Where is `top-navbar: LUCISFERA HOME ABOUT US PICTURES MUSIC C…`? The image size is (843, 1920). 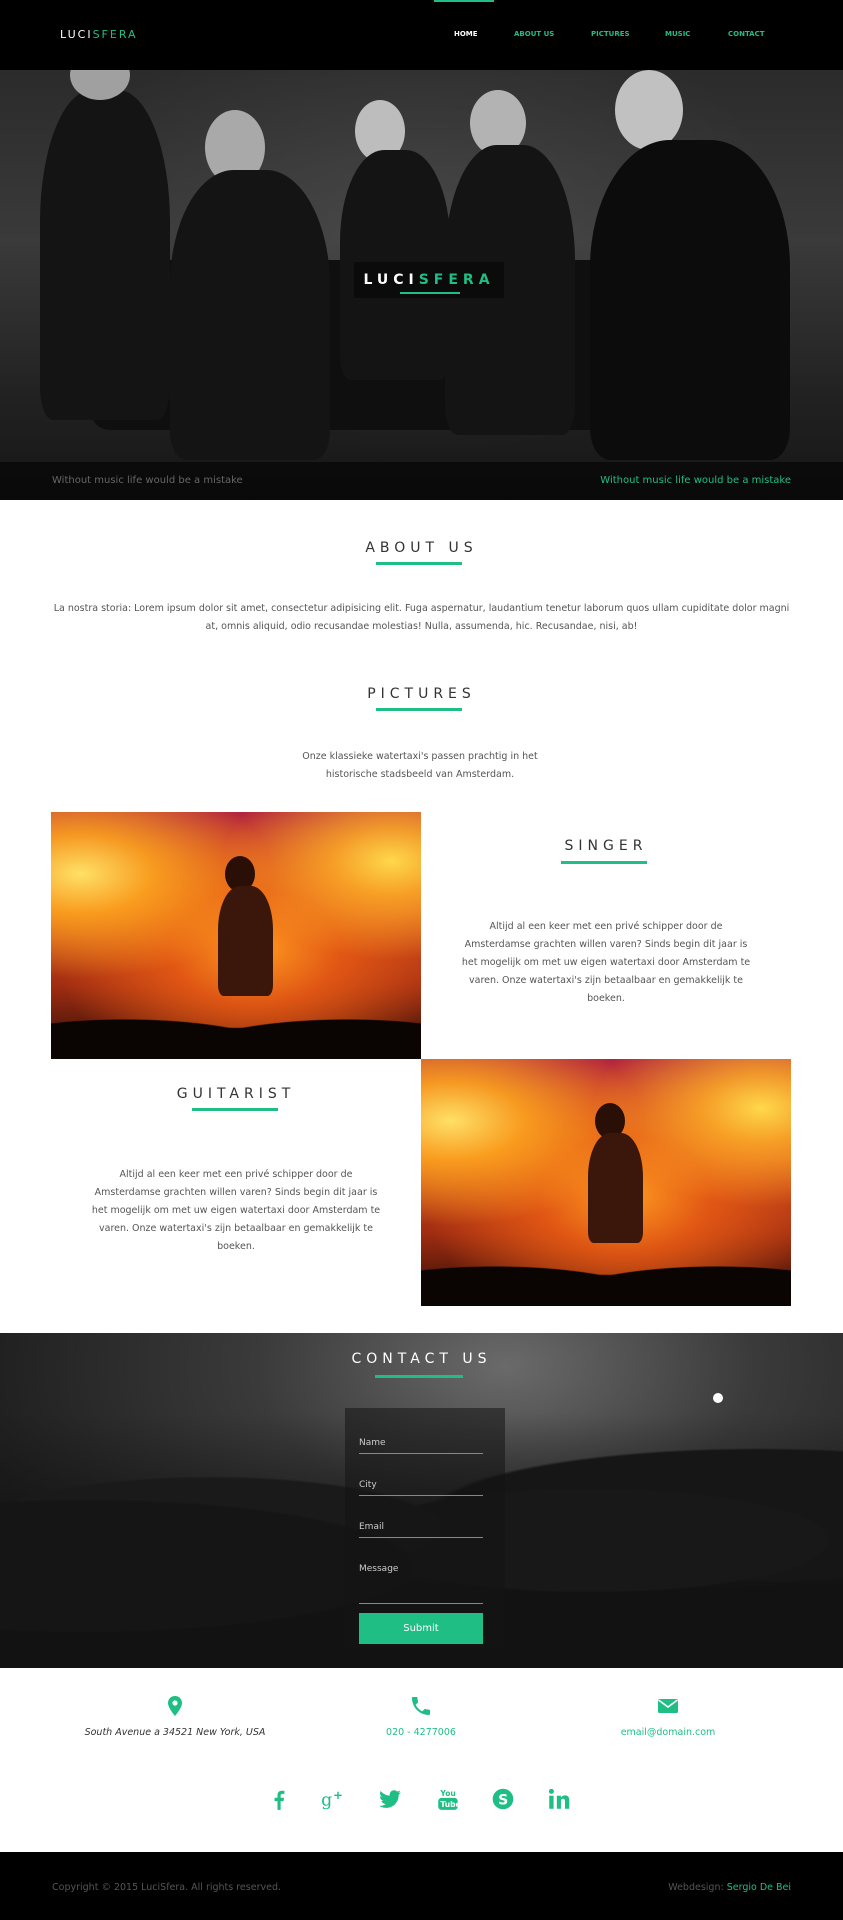 top-navbar: LUCISFERA HOME ABOUT US PICTURES MUSIC C… is located at coordinates (421, 35).